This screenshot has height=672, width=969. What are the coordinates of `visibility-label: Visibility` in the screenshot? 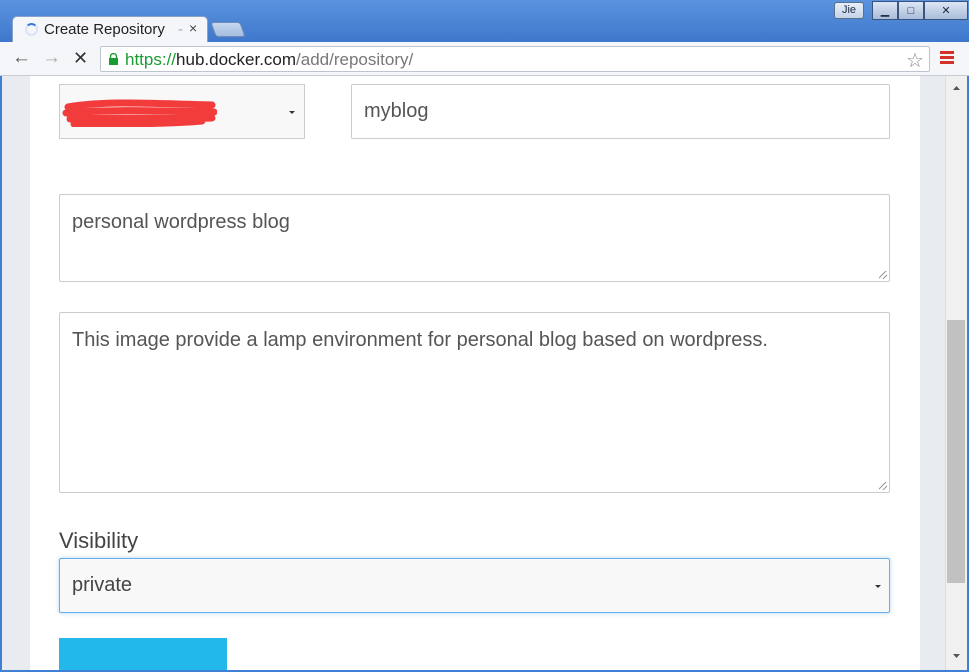 It's located at (99, 540).